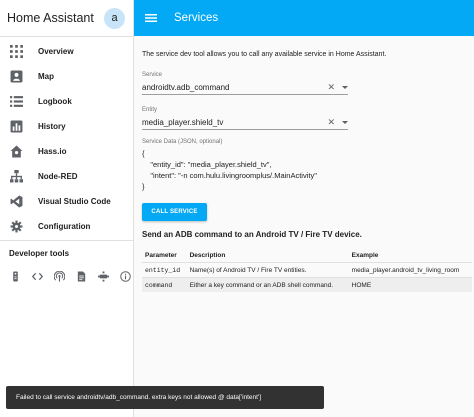  What do you see at coordinates (196, 18) in the screenshot?
I see `page-title: Services` at bounding box center [196, 18].